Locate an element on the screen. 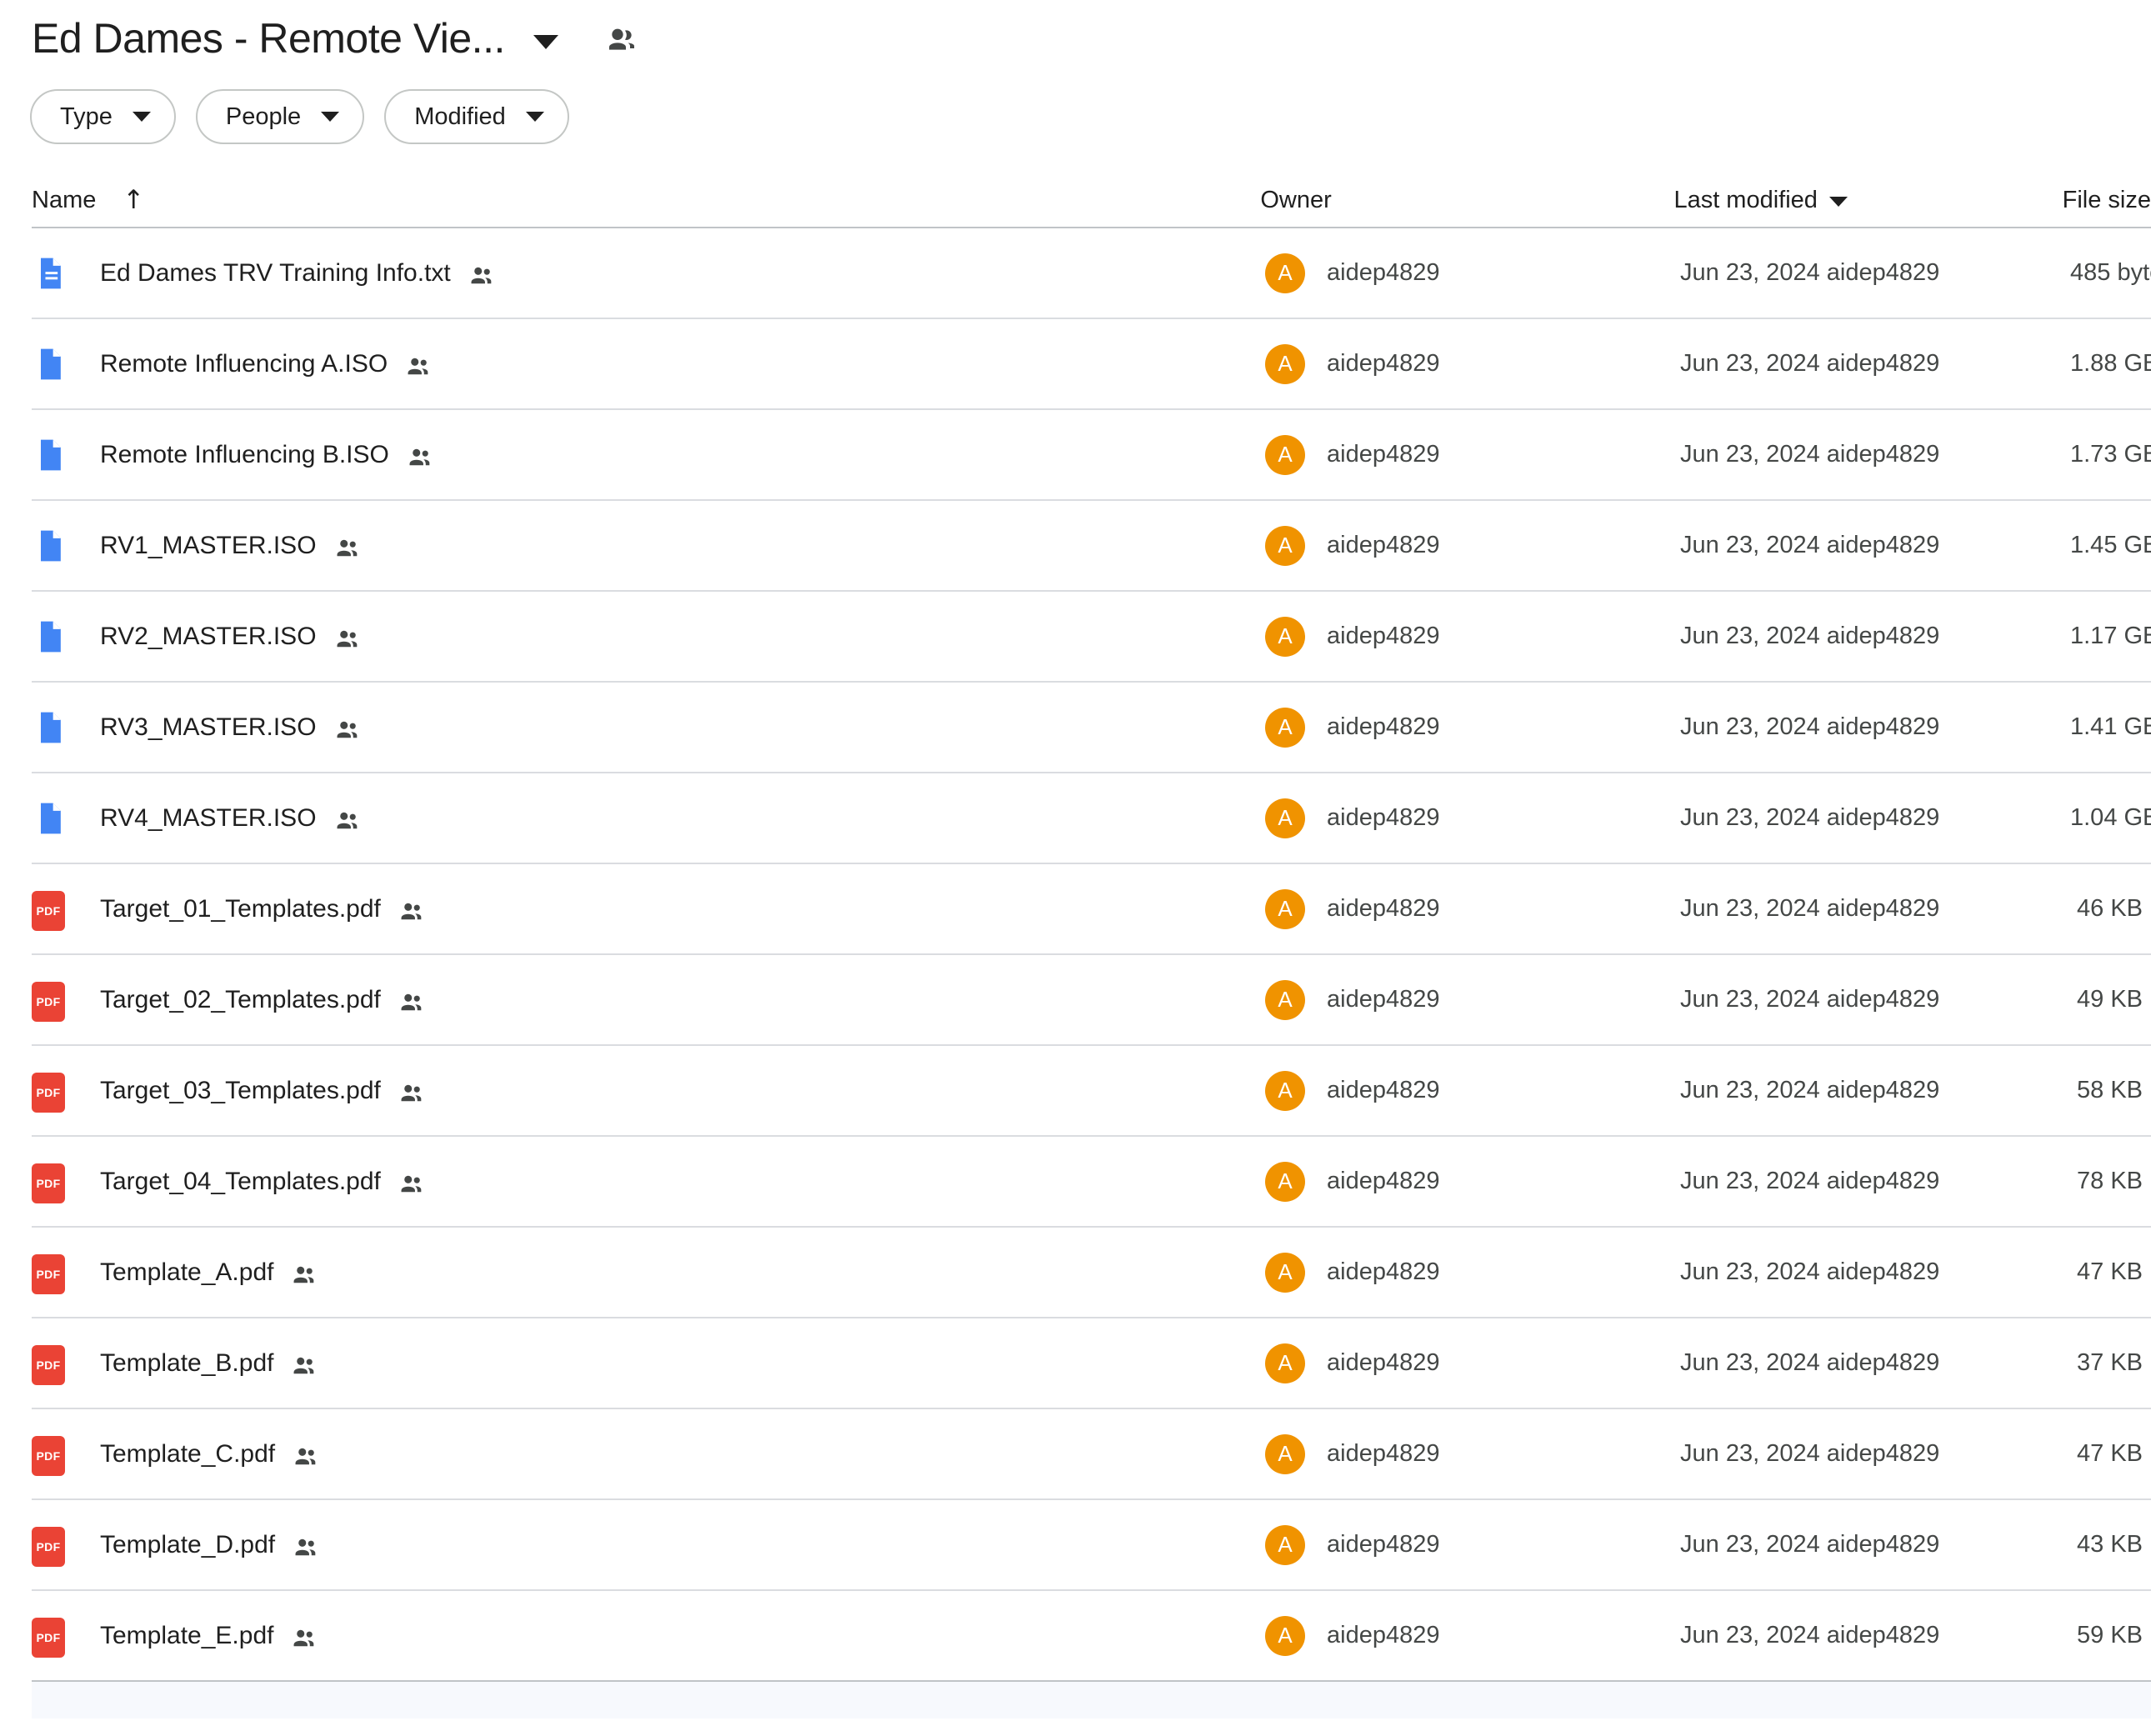 This screenshot has width=2151, height=1736. file-size-cell: 1.45 GB is located at coordinates (2110, 545).